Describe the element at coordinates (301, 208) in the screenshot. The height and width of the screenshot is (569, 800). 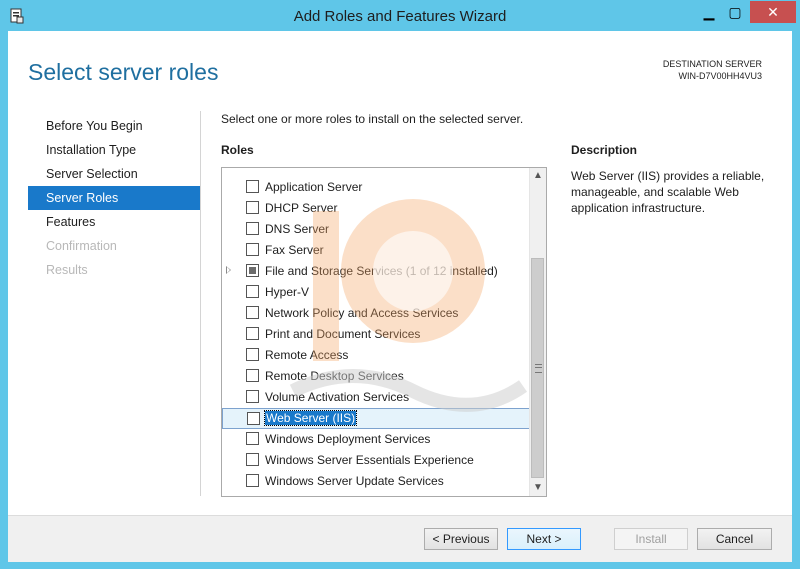
I see `role-label: DHCP Server` at that location.